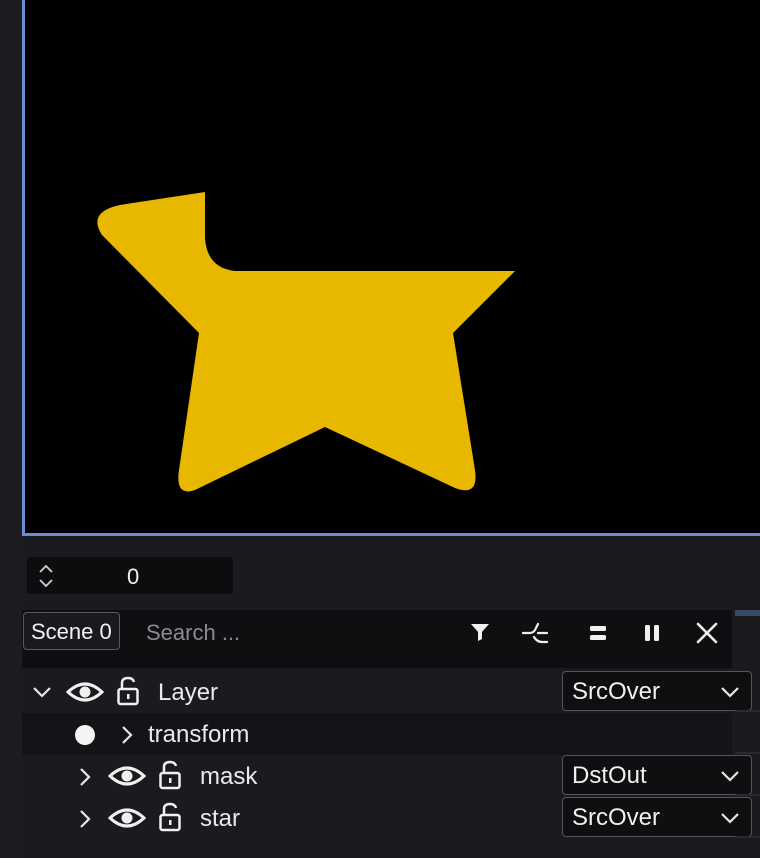 The width and height of the screenshot is (760, 858). What do you see at coordinates (387, 776) in the screenshot?
I see `mask-row: mask DstOut` at bounding box center [387, 776].